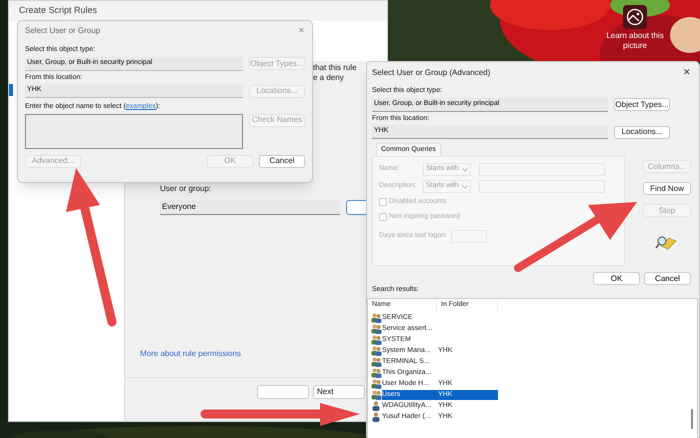  Describe the element at coordinates (58, 11) in the screenshot. I see `window-title: Create Script Rules` at that location.